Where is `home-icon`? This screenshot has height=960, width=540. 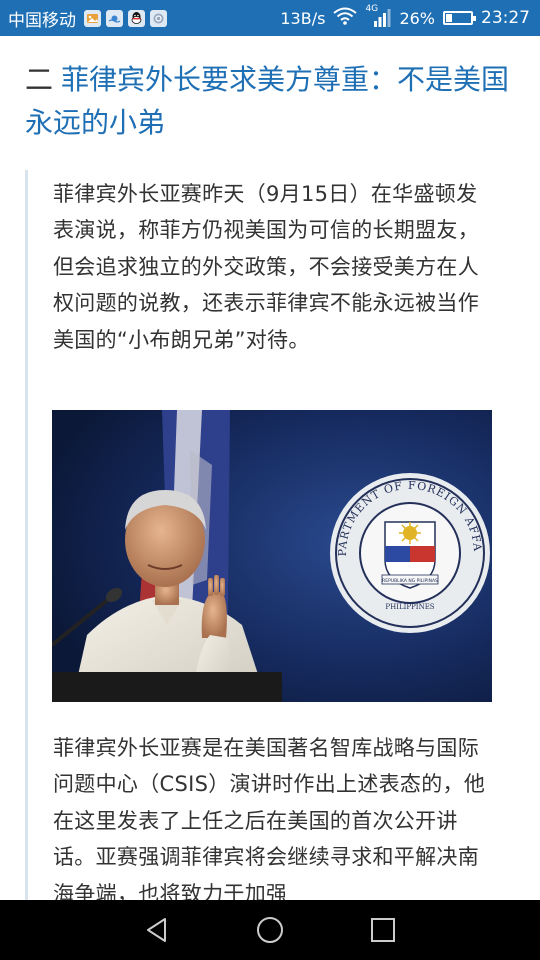 home-icon is located at coordinates (269, 930).